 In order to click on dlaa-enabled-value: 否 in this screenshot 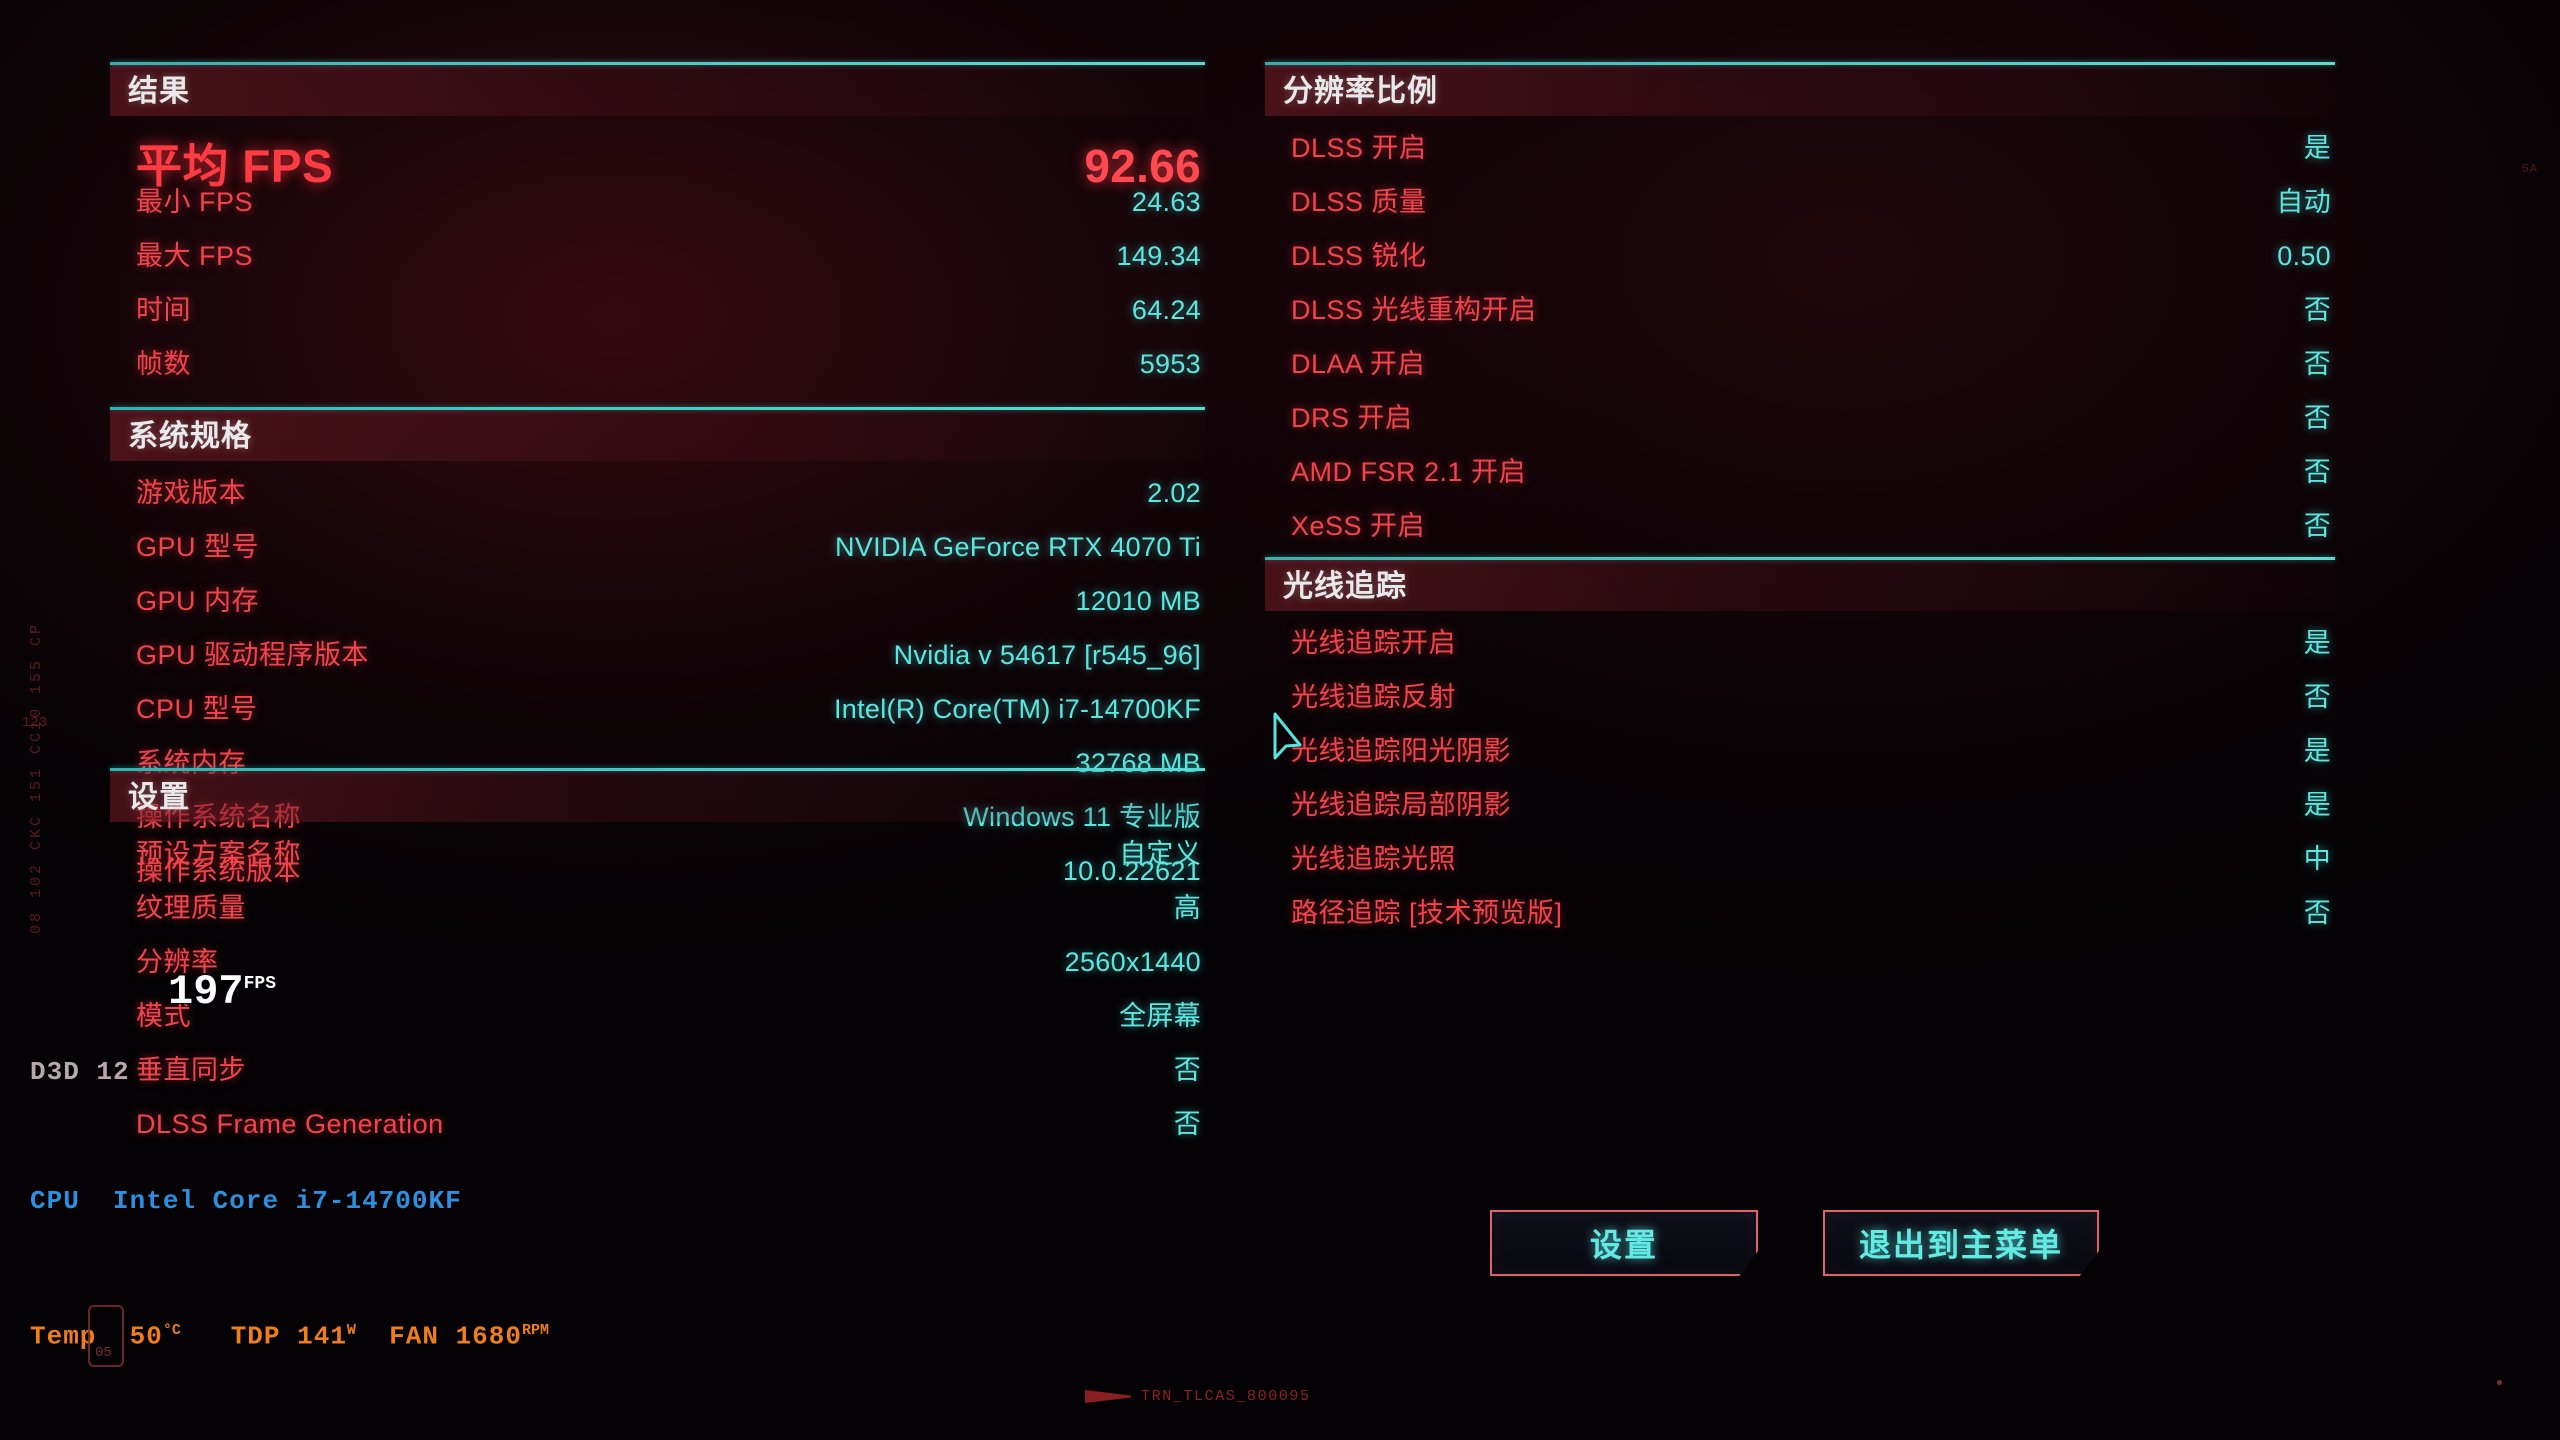, I will do `click(2317, 363)`.